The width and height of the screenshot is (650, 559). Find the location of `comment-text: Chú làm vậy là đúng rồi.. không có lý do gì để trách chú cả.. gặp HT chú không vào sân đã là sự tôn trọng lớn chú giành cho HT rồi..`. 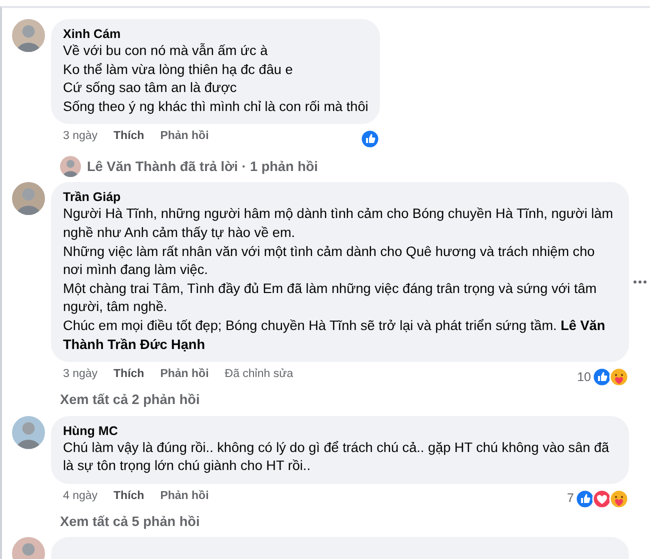

comment-text: Chú làm vậy là đúng rồi.. không có lý do gì để trách chú cả.. gặp HT chú không vào sân đã là sự tôn trọng lớn chú giành cho HT rồi.. is located at coordinates (336, 457).